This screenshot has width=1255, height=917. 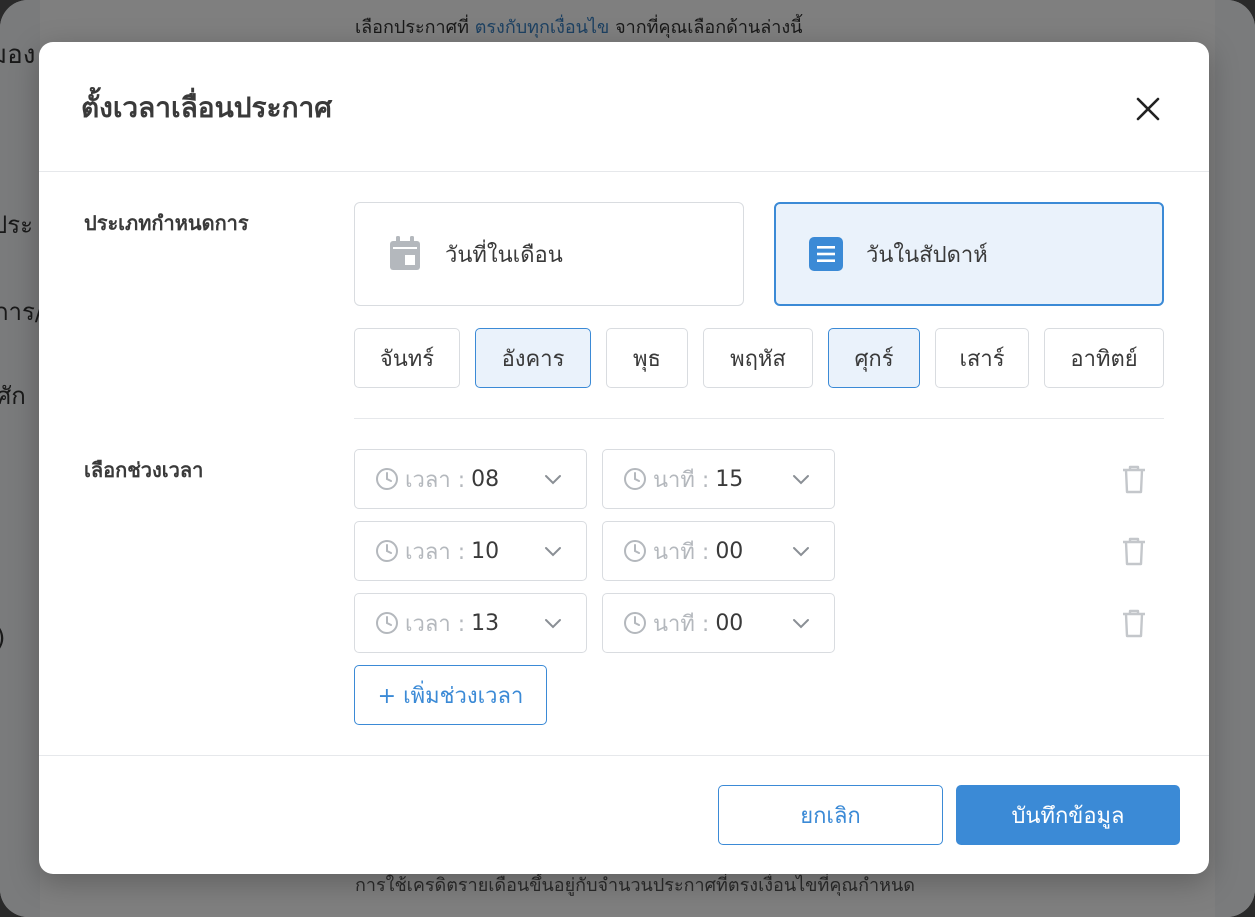 What do you see at coordinates (485, 479) in the screenshot?
I see `hour-value: 08` at bounding box center [485, 479].